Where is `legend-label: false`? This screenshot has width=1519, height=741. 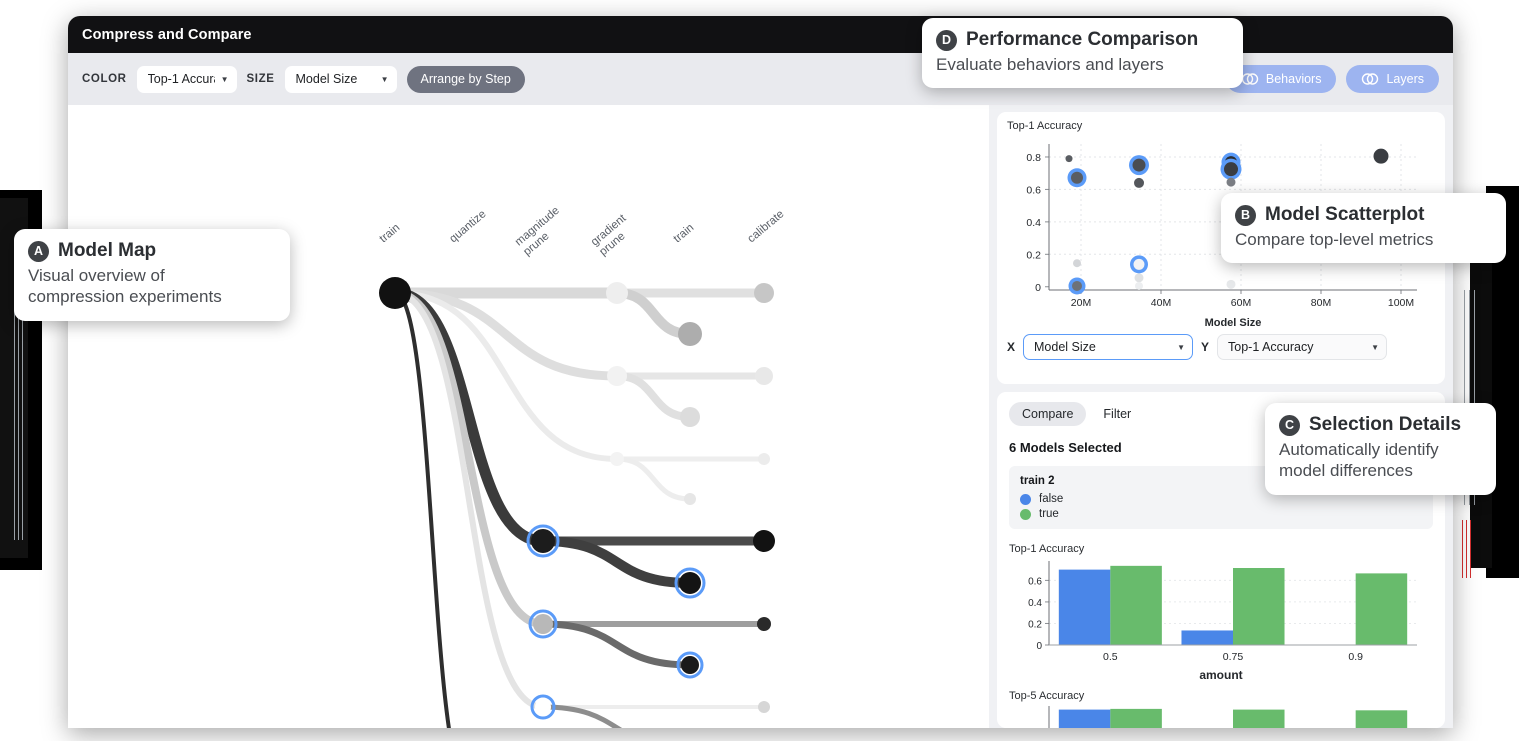
legend-label: false is located at coordinates (1051, 499).